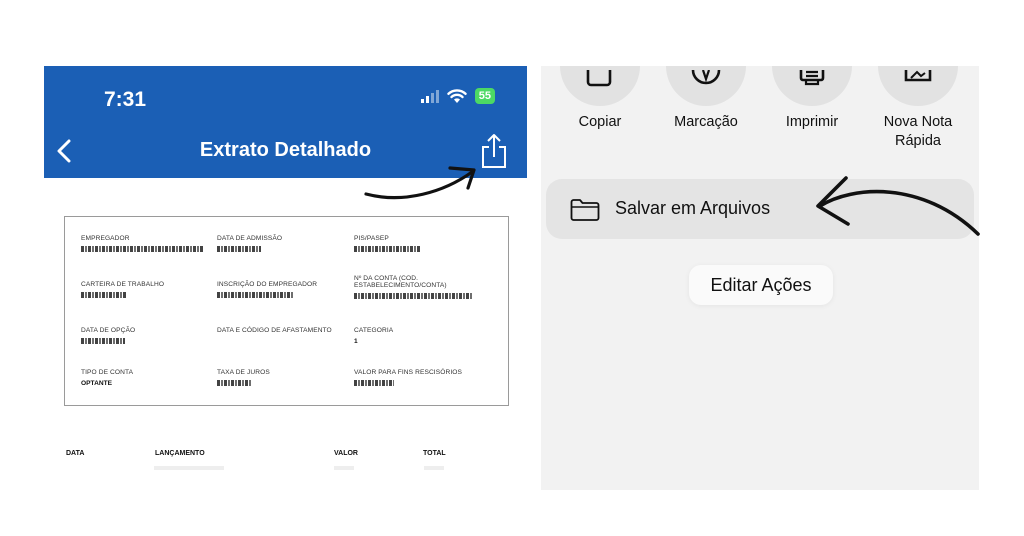  Describe the element at coordinates (434, 453) in the screenshot. I see `col-total: TOTAL` at that location.